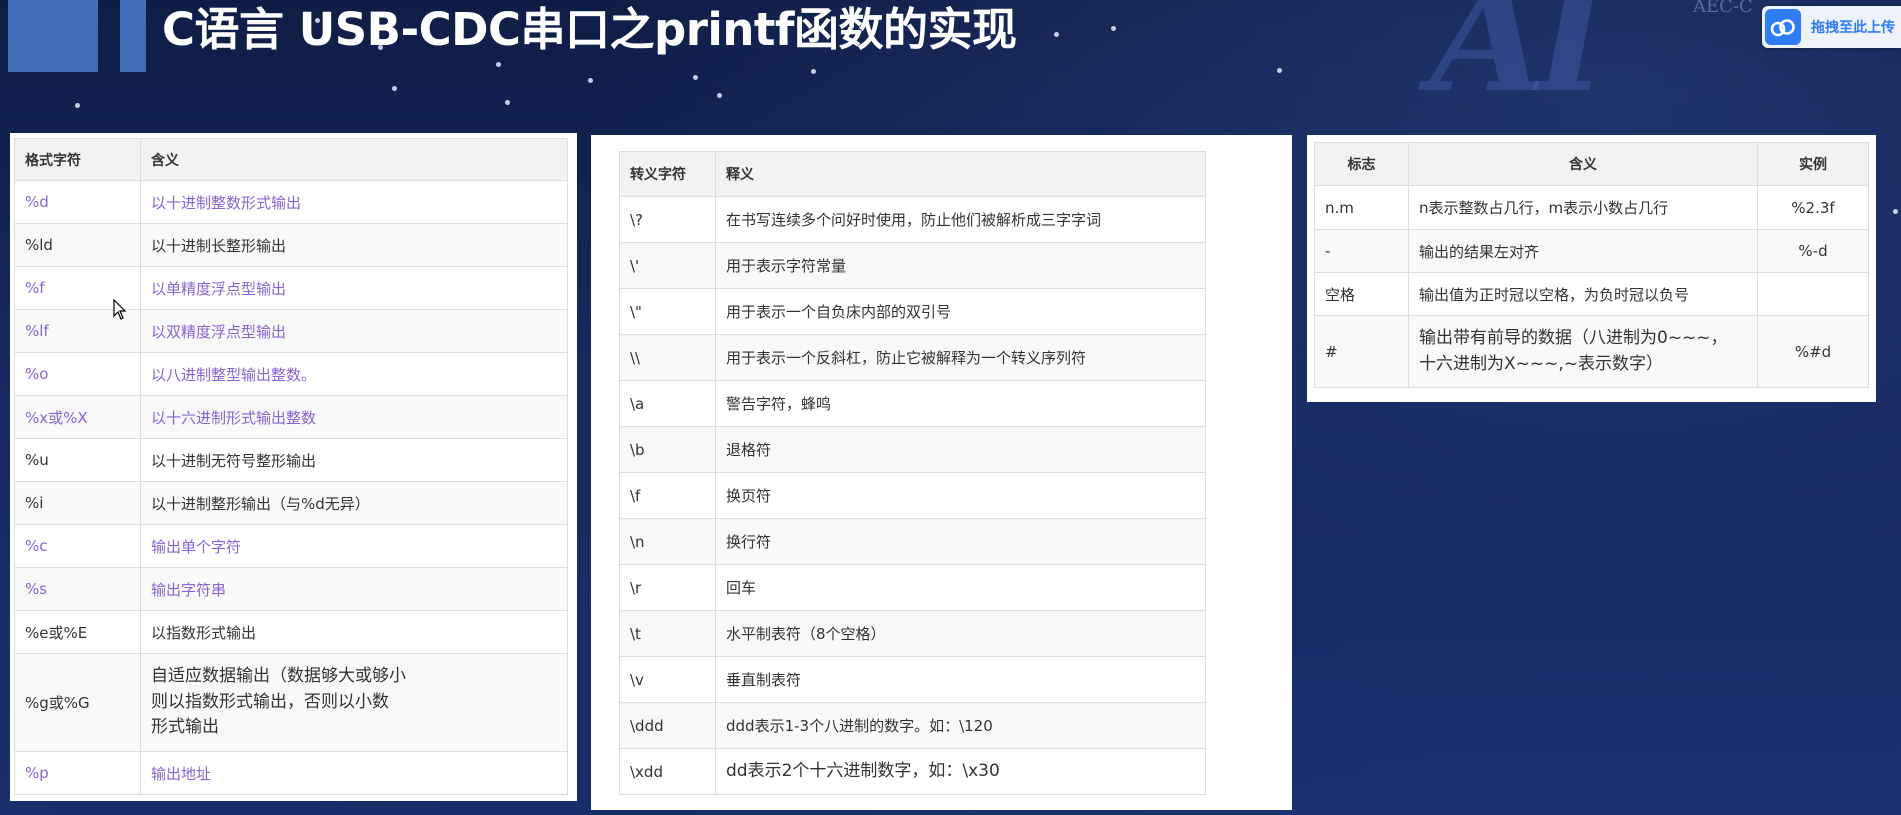  What do you see at coordinates (354, 331) in the screenshot?
I see `format-meaning-cell: 以双精度浮点型输出` at bounding box center [354, 331].